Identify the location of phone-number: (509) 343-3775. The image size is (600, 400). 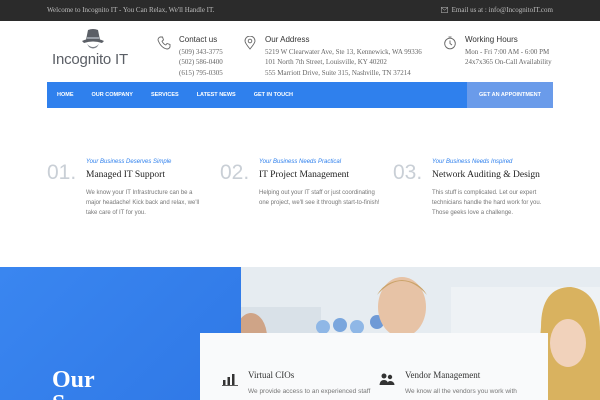
(201, 52).